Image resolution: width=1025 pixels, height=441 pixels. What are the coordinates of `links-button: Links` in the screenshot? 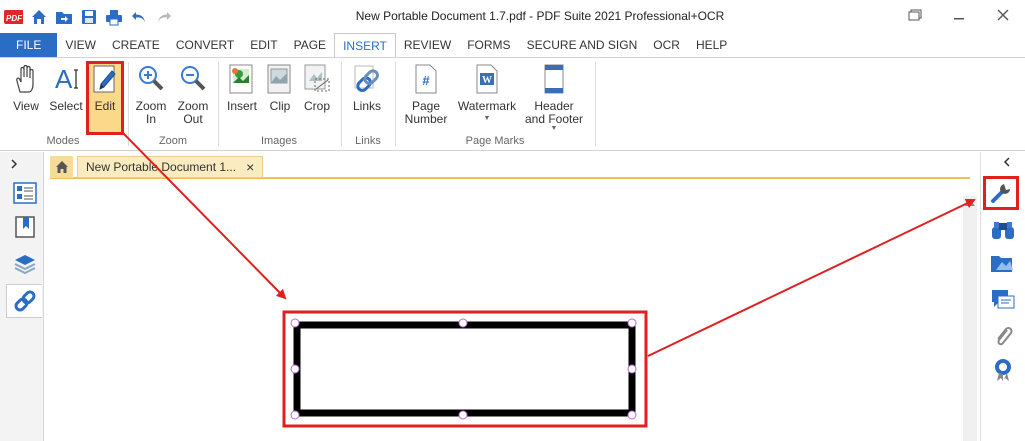 It's located at (367, 87).